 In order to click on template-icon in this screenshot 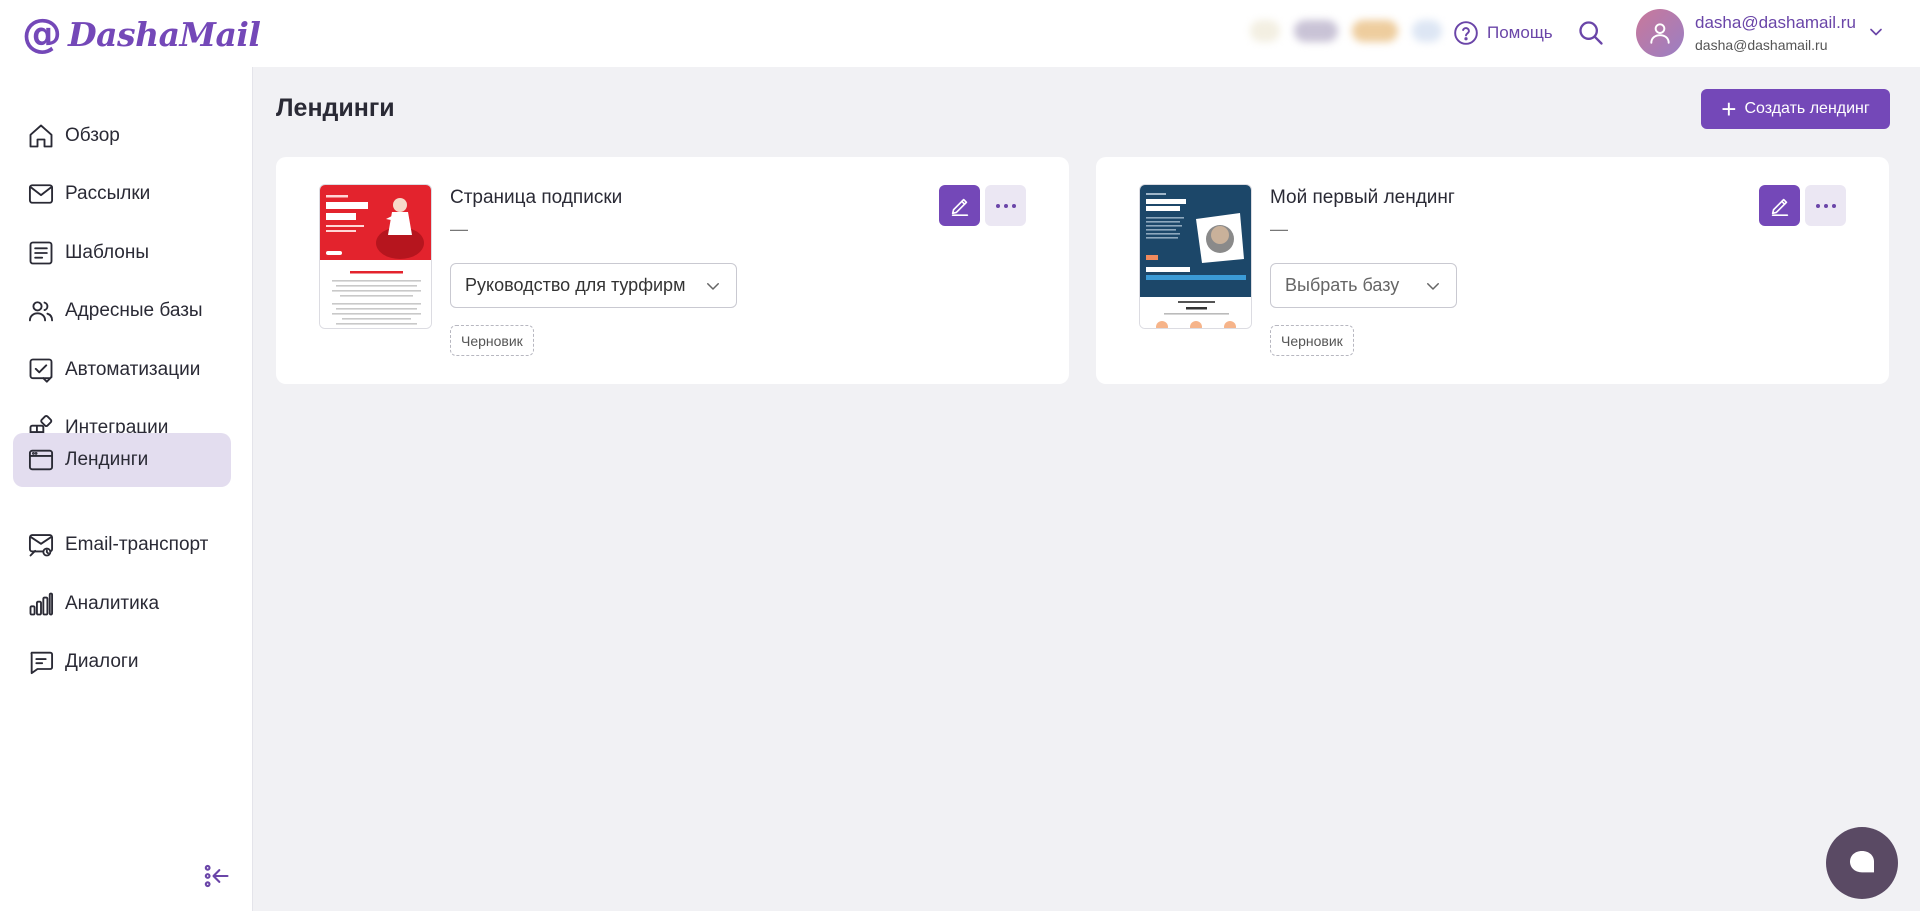, I will do `click(41, 253)`.